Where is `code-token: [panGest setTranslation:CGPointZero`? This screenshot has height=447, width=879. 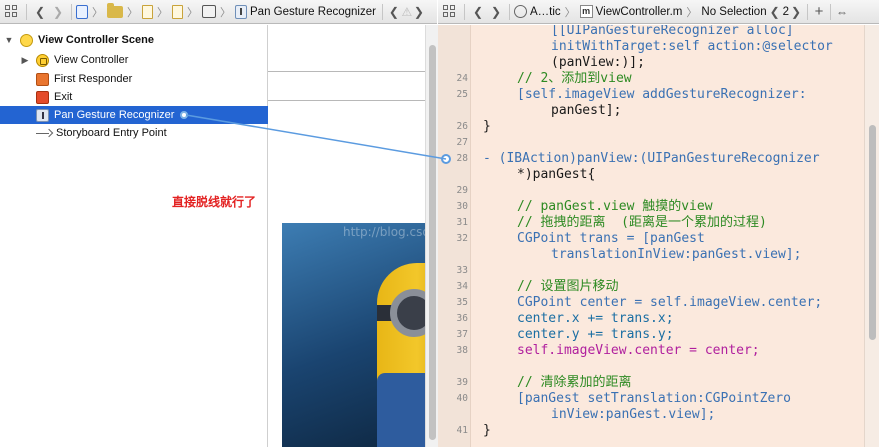 code-token: [panGest setTranslation:CGPointZero is located at coordinates (654, 398).